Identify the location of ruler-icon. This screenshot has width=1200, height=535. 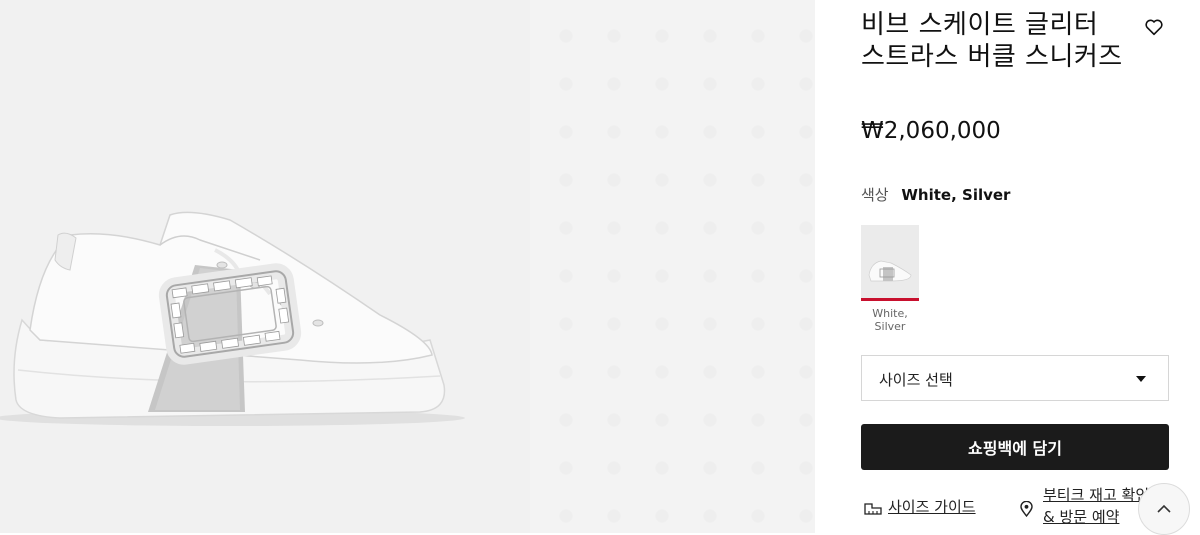
(873, 509).